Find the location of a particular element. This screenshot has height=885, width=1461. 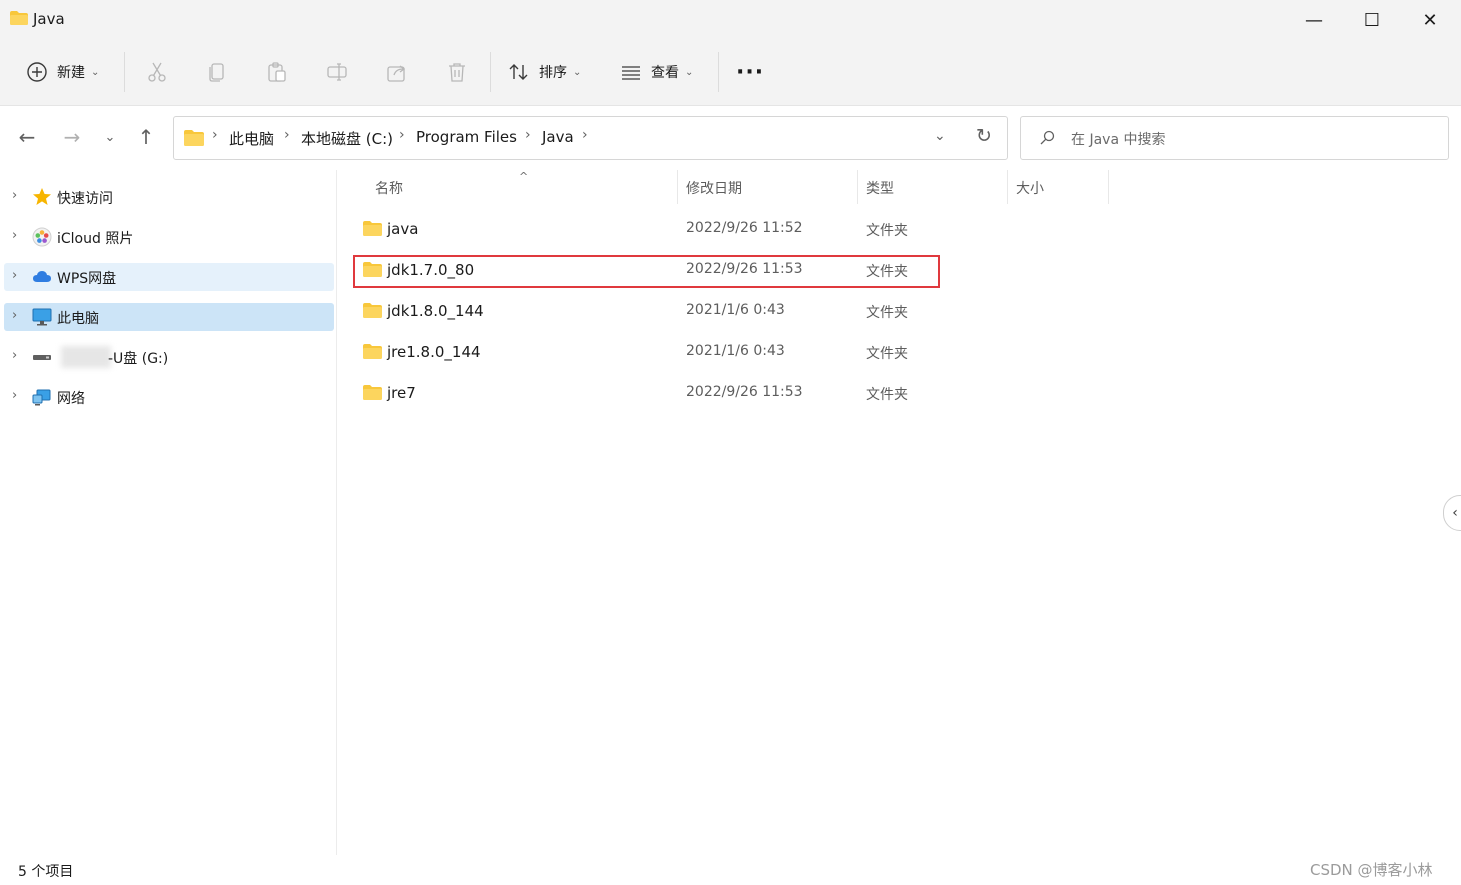

sidebar-item-wps-drive: › WPS网盘 is located at coordinates (169, 277).